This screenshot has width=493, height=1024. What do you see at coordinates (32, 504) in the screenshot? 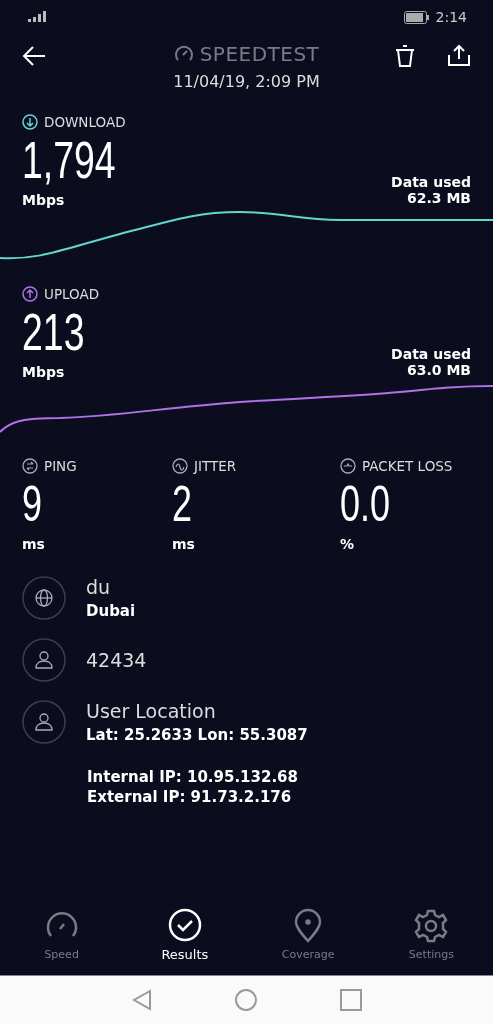
I see `stat-value: 9` at bounding box center [32, 504].